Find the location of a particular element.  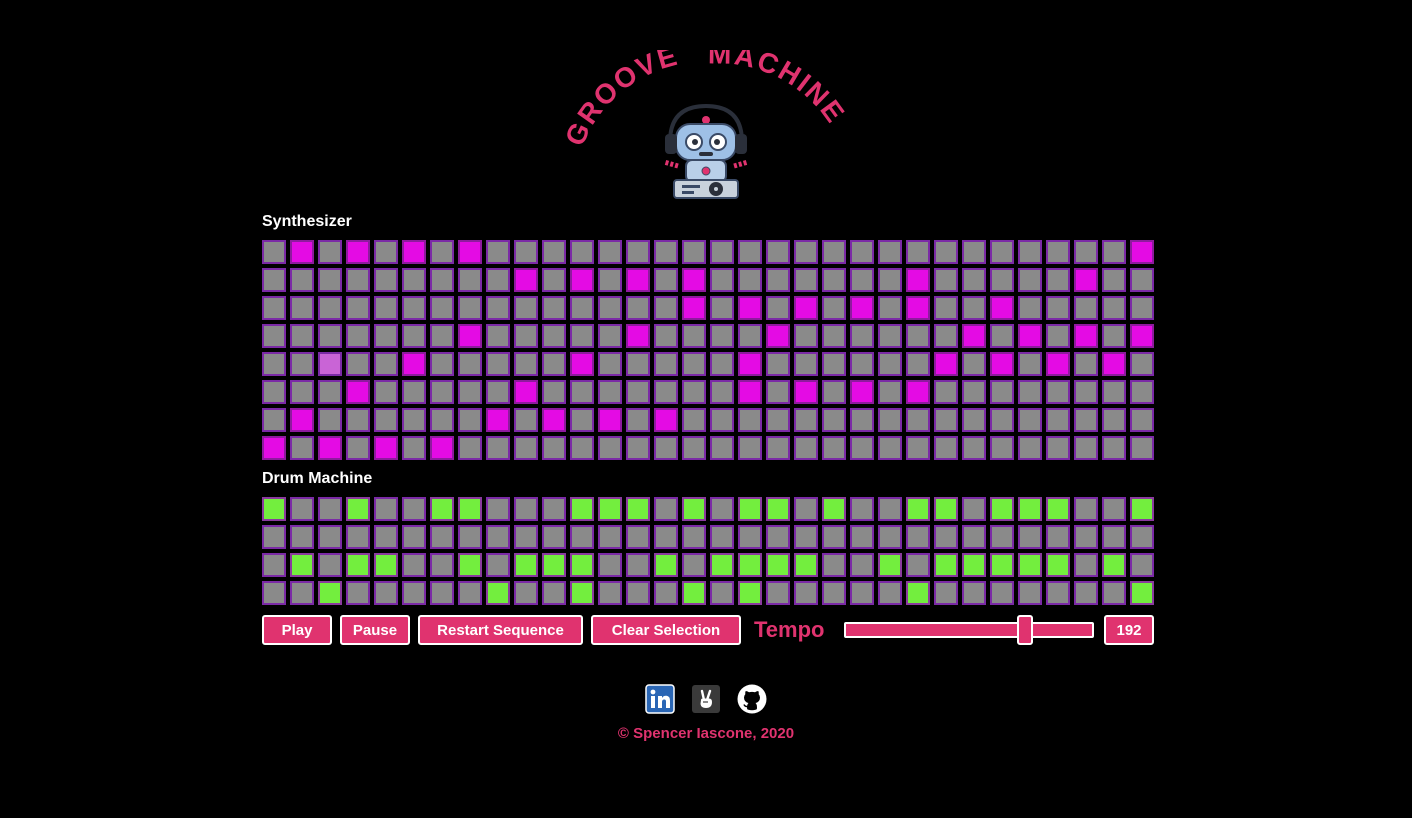

pause-button: Pause is located at coordinates (375, 630).